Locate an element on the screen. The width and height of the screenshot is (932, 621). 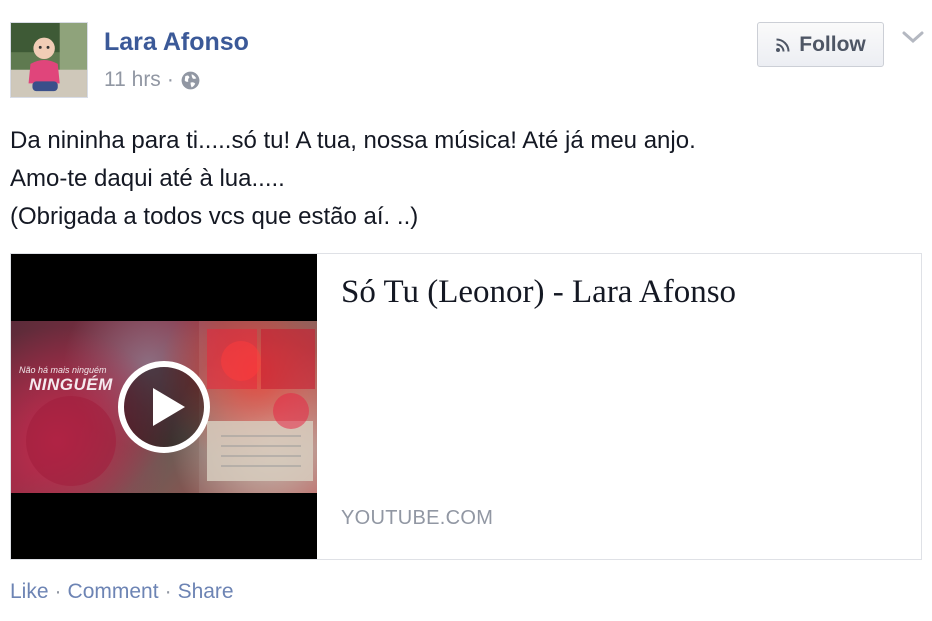
play-icon is located at coordinates (164, 407).